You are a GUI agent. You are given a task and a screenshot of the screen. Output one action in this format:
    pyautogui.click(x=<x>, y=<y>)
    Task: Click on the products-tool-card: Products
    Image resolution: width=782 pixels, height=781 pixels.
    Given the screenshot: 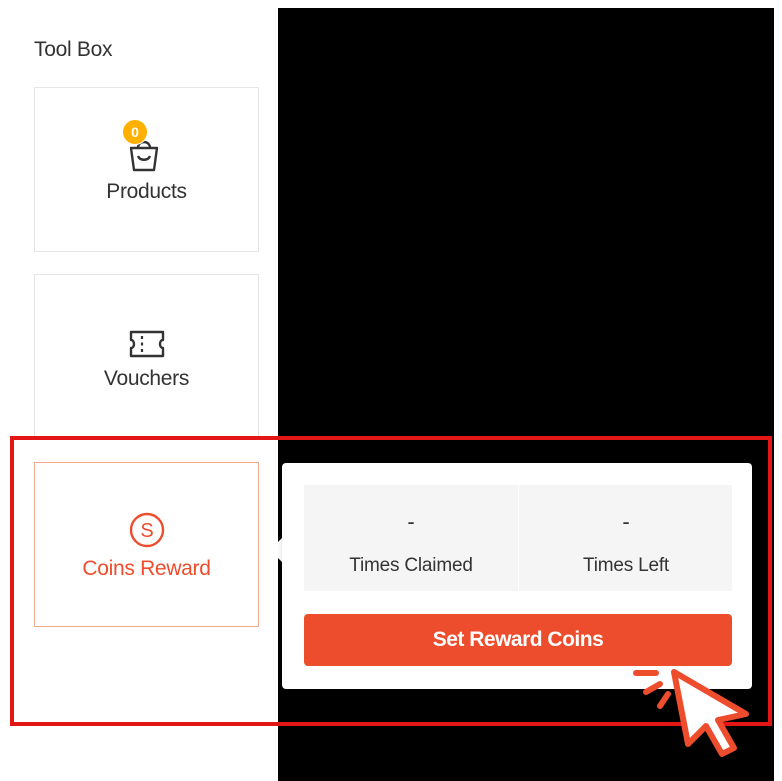 What is the action you would take?
    pyautogui.click(x=146, y=169)
    